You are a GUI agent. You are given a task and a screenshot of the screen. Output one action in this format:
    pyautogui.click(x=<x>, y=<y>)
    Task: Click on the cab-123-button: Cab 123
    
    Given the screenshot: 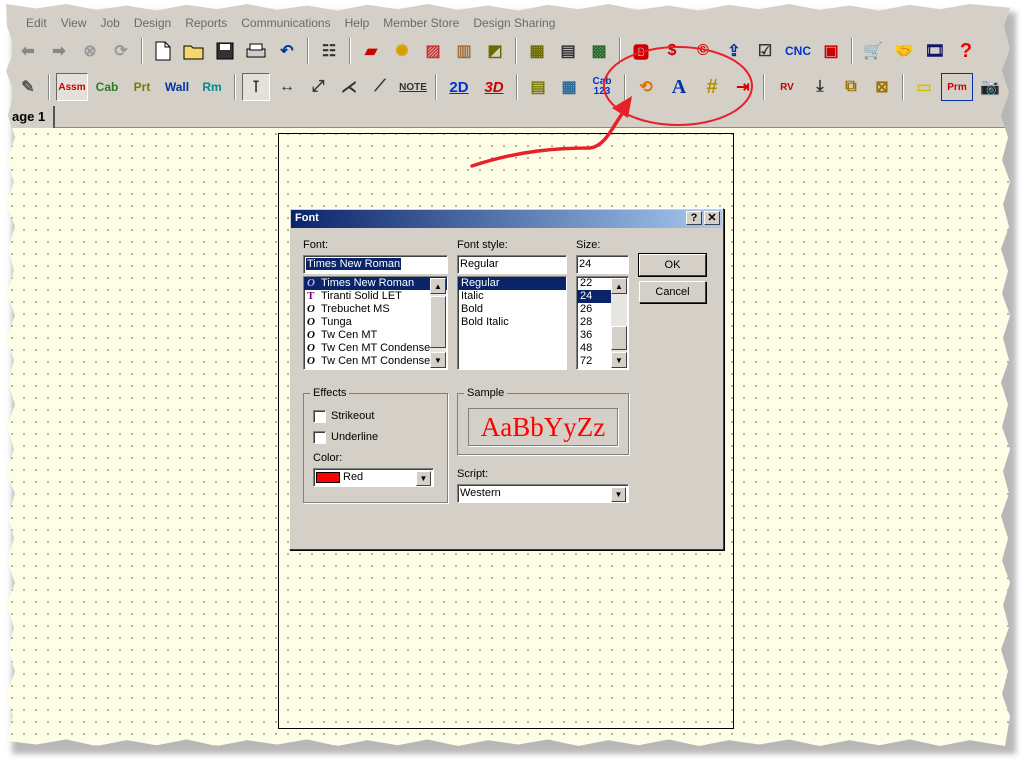 What is the action you would take?
    pyautogui.click(x=602, y=87)
    